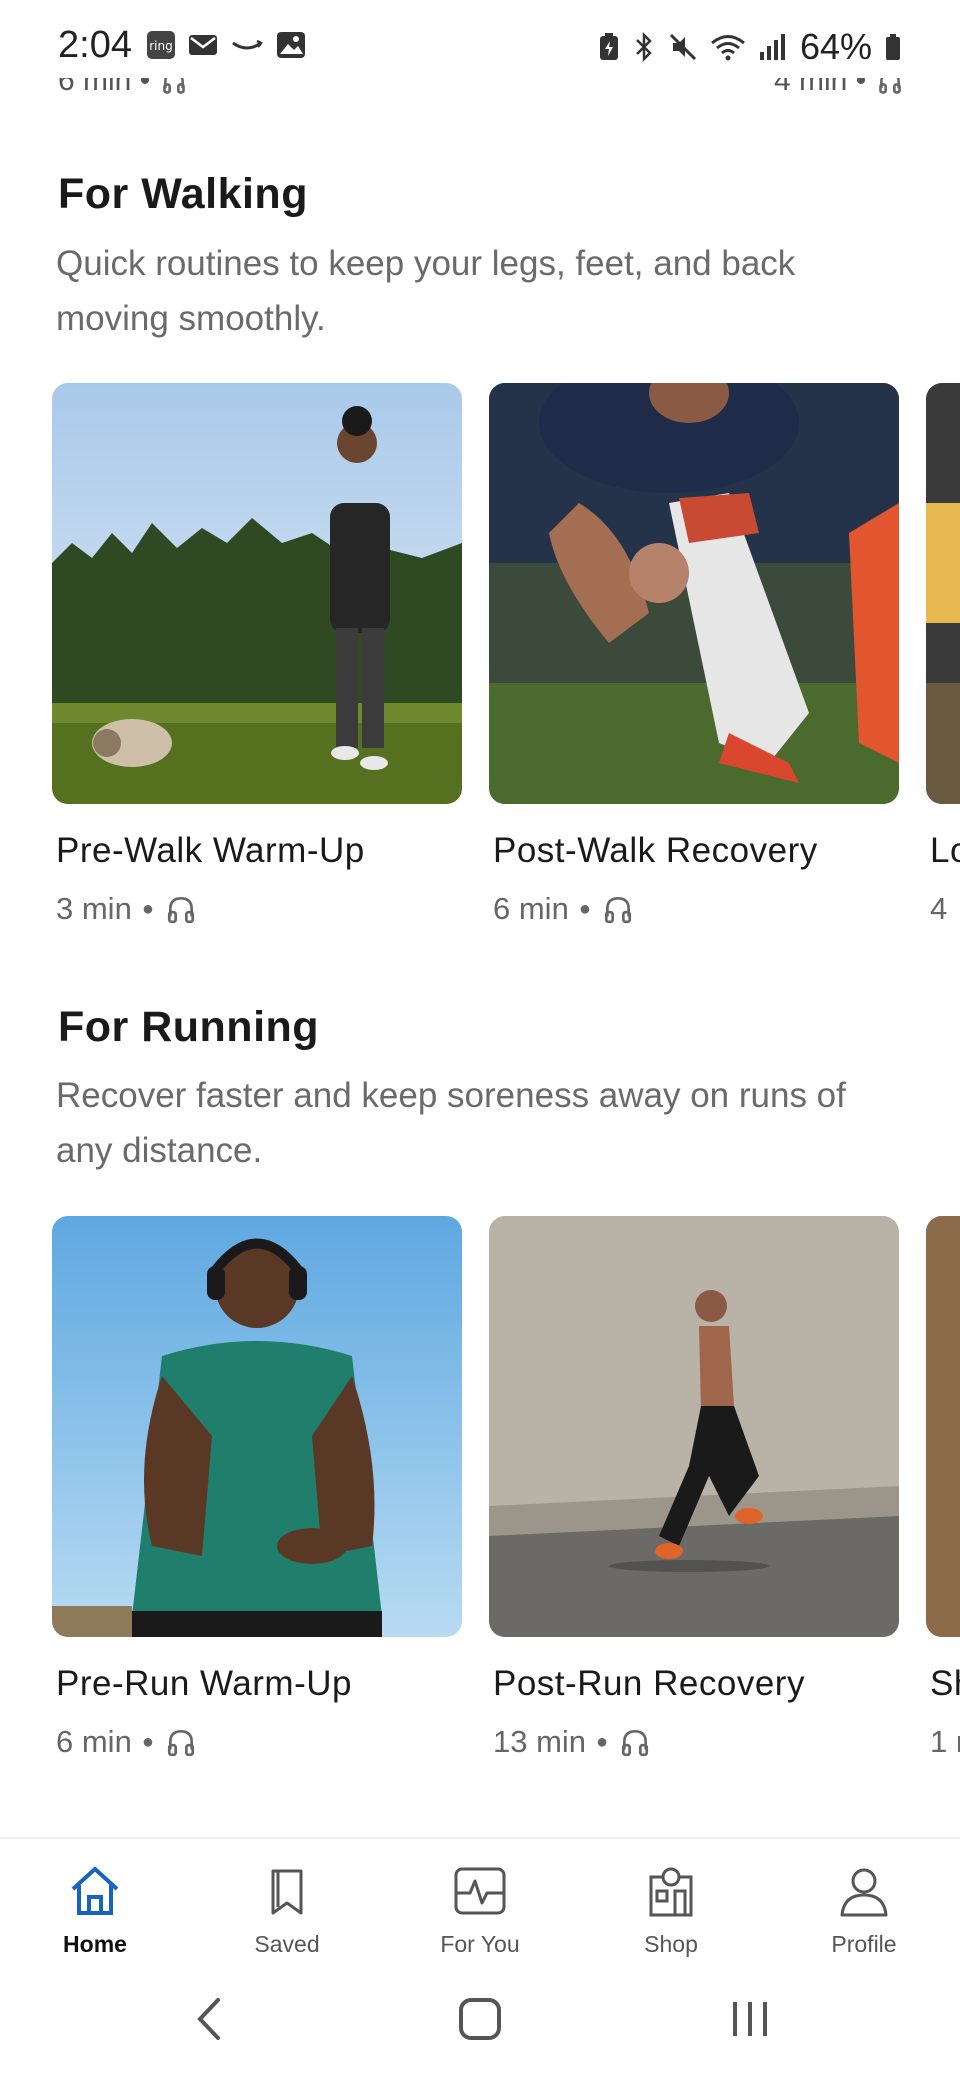  Describe the element at coordinates (210, 2019) in the screenshot. I see `back-icon` at that location.